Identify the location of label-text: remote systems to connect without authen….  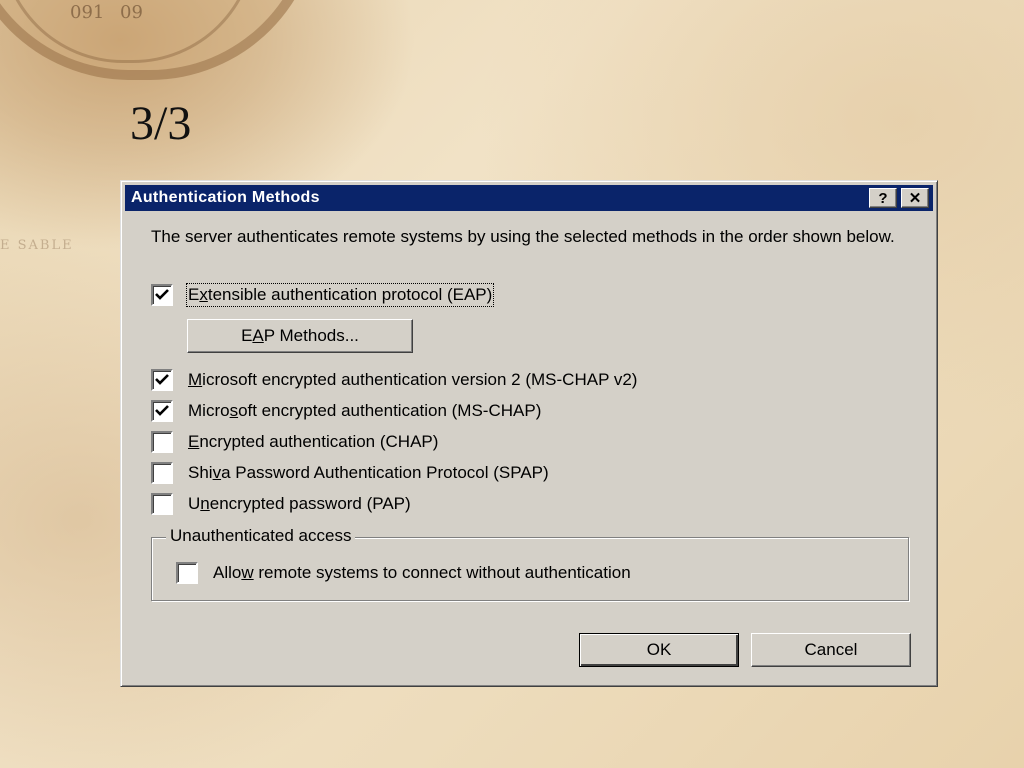
(442, 572).